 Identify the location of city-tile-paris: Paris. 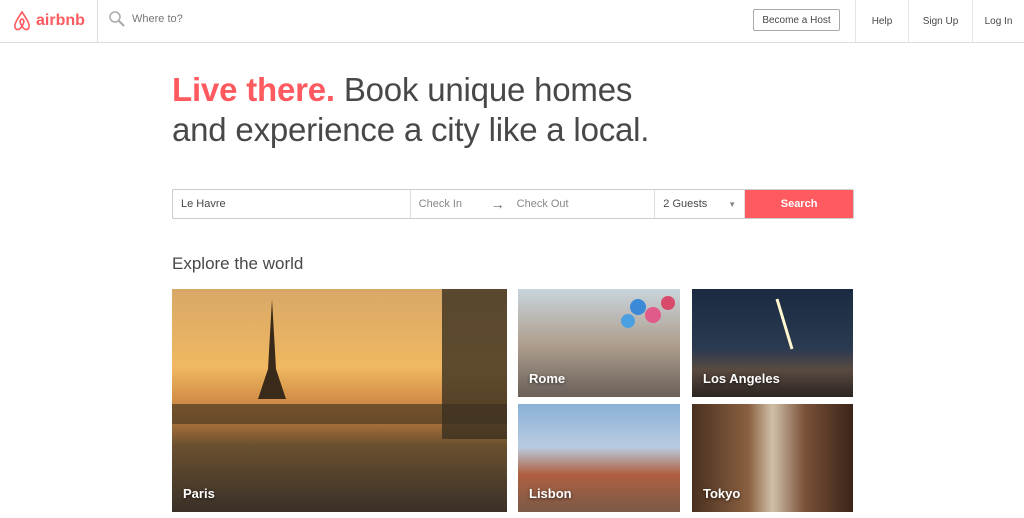
(339, 400).